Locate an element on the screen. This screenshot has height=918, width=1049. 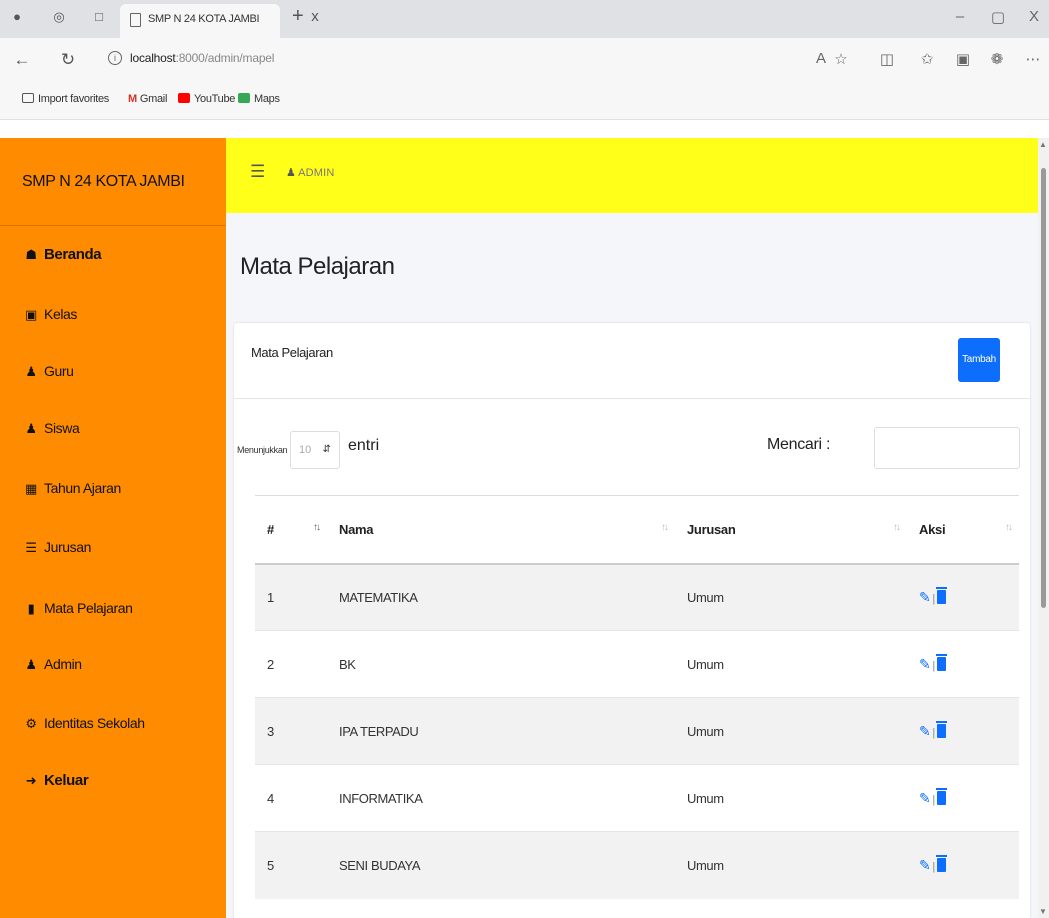
more-icon: ⋯ is located at coordinates (1033, 59).